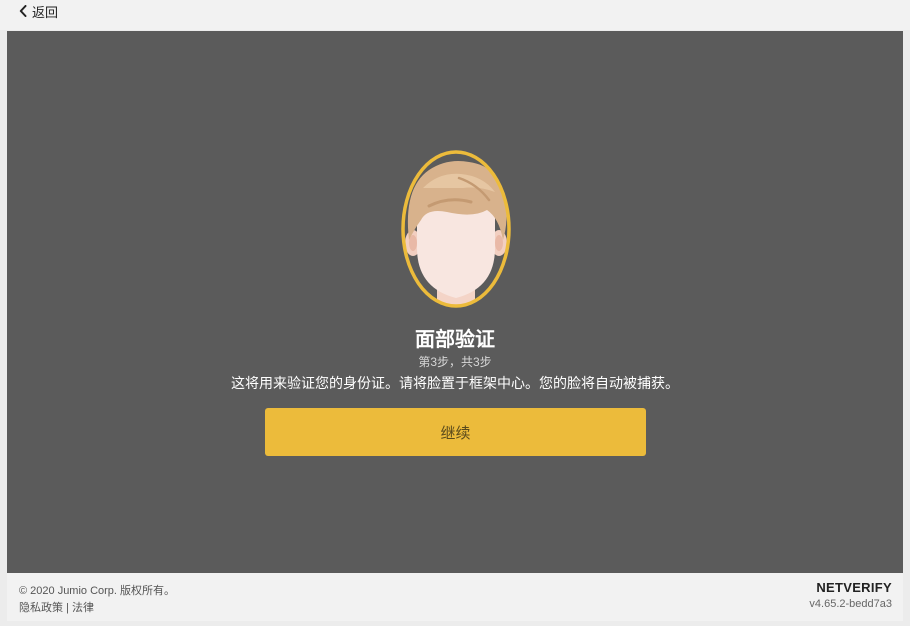 This screenshot has height=626, width=910. Describe the element at coordinates (455, 15) in the screenshot. I see `top-bar: 返回` at that location.